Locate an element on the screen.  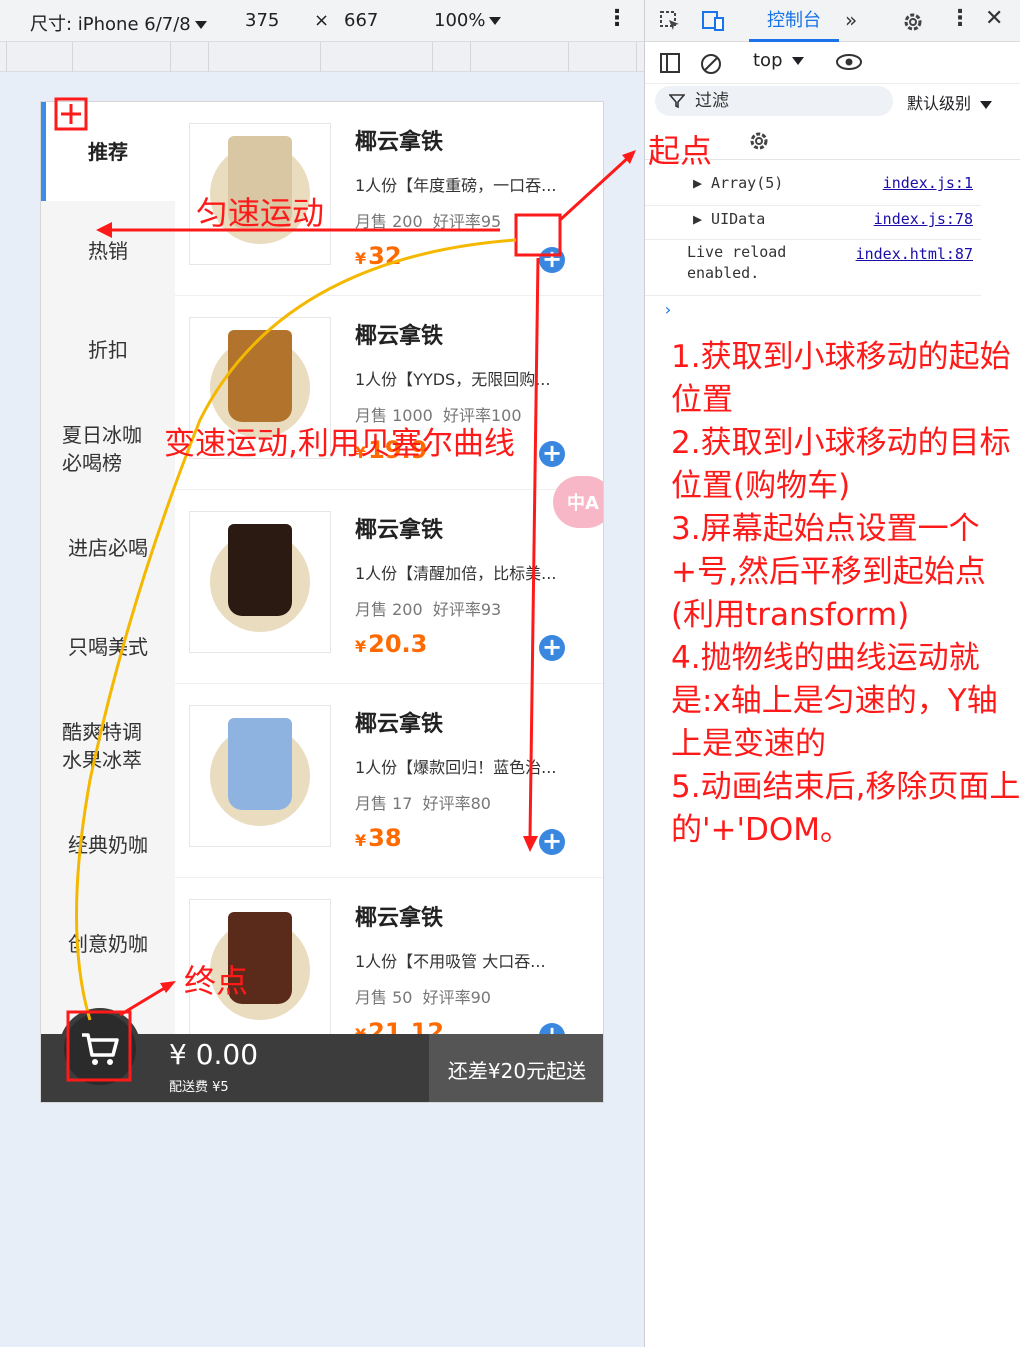
times-sign: × is located at coordinates (322, 20).